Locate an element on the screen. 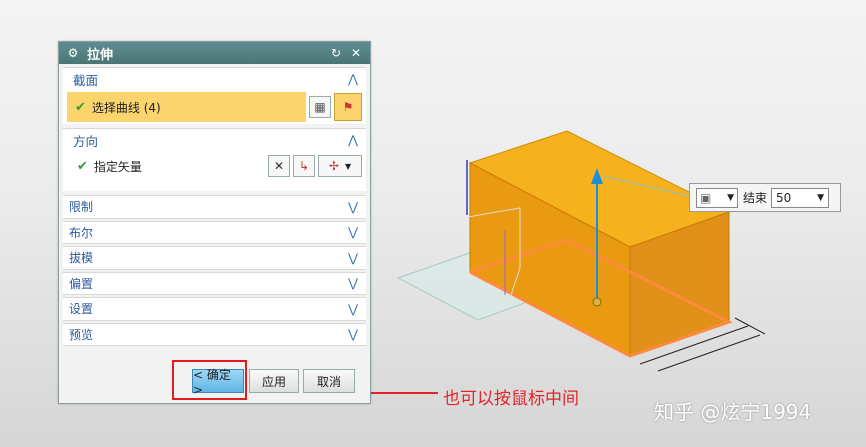 This screenshot has width=866, height=447. direction-panel: 方向 ⋀ ✔ 指定矢量 ✕ ↳ ✢ ▼ is located at coordinates (214, 159).